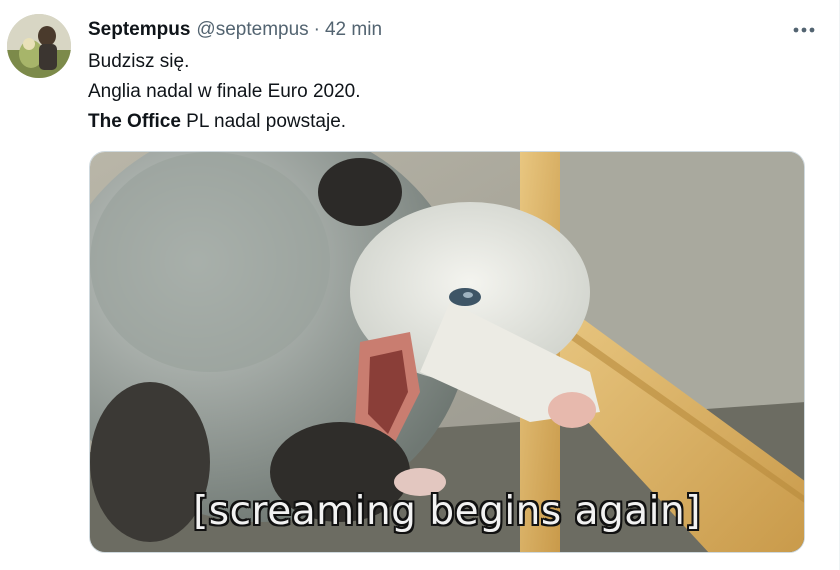 This screenshot has width=840, height=570. Describe the element at coordinates (139, 61) in the screenshot. I see `tweet-text-line: Budzisz się.` at that location.